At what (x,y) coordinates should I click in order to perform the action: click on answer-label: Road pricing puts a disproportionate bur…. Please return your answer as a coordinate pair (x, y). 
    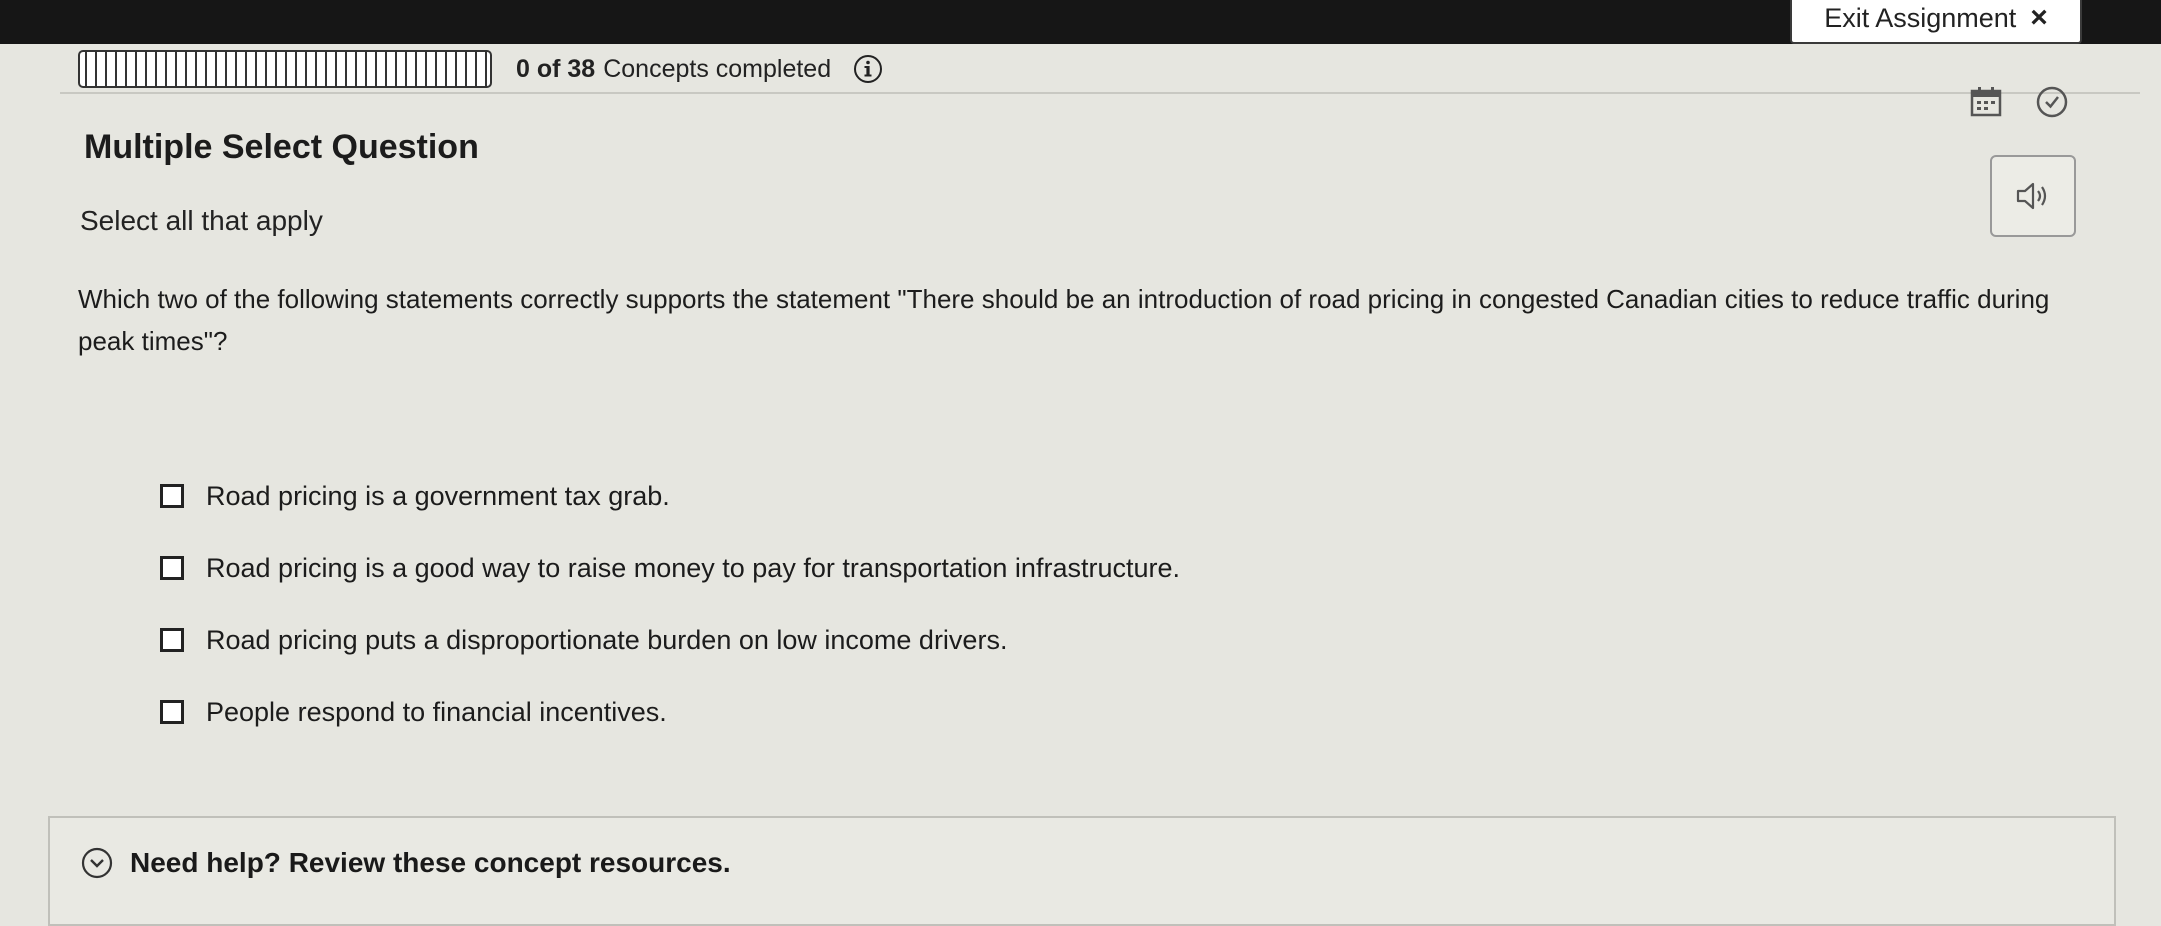
    Looking at the image, I should click on (607, 639).